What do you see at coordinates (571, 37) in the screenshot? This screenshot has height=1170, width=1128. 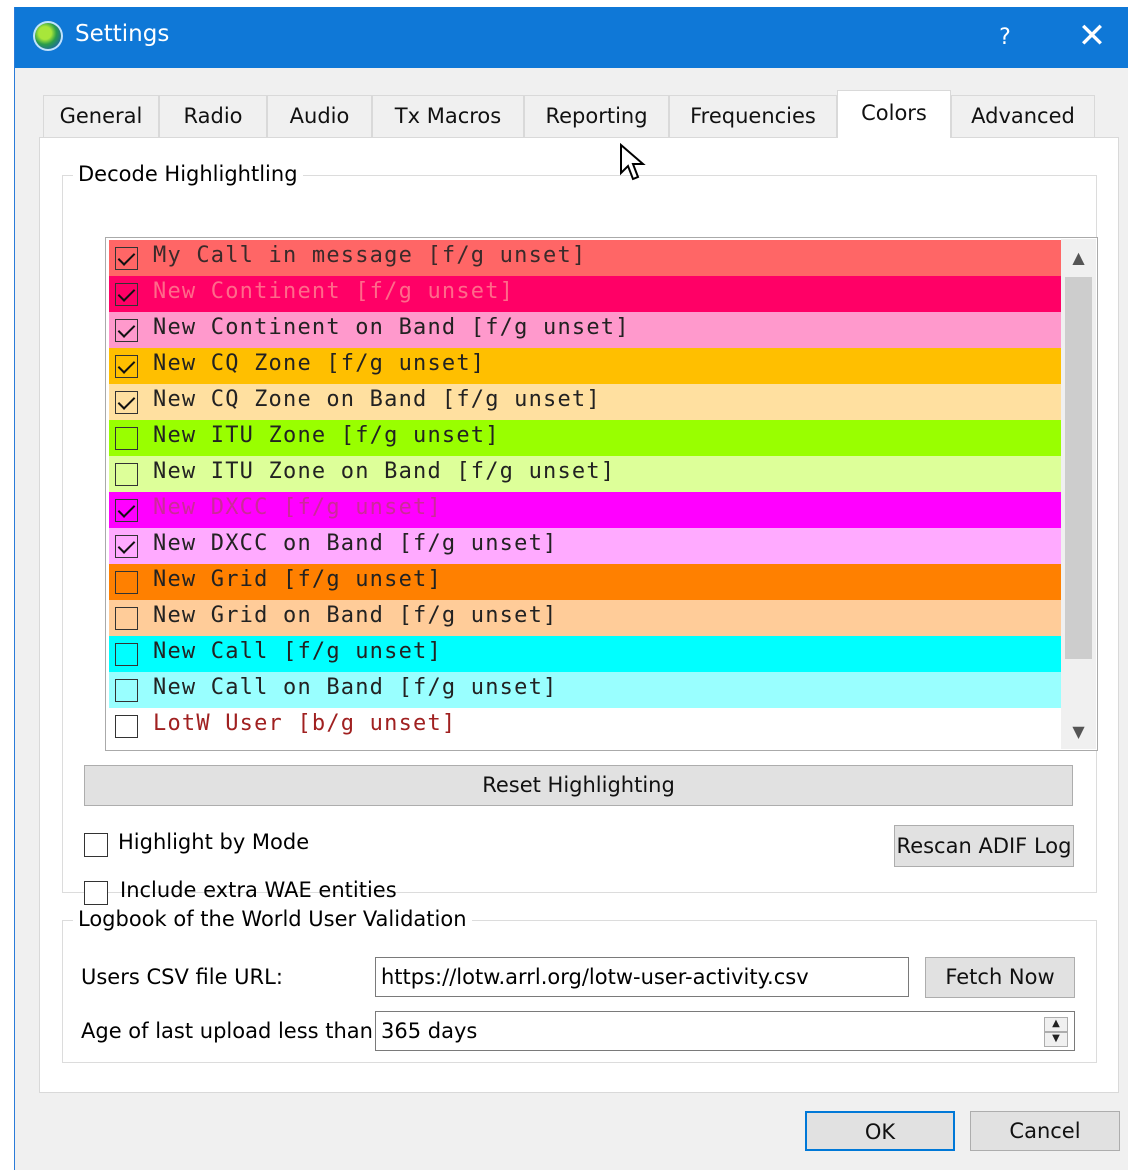 I see `title-bar: Settings ? ✕` at bounding box center [571, 37].